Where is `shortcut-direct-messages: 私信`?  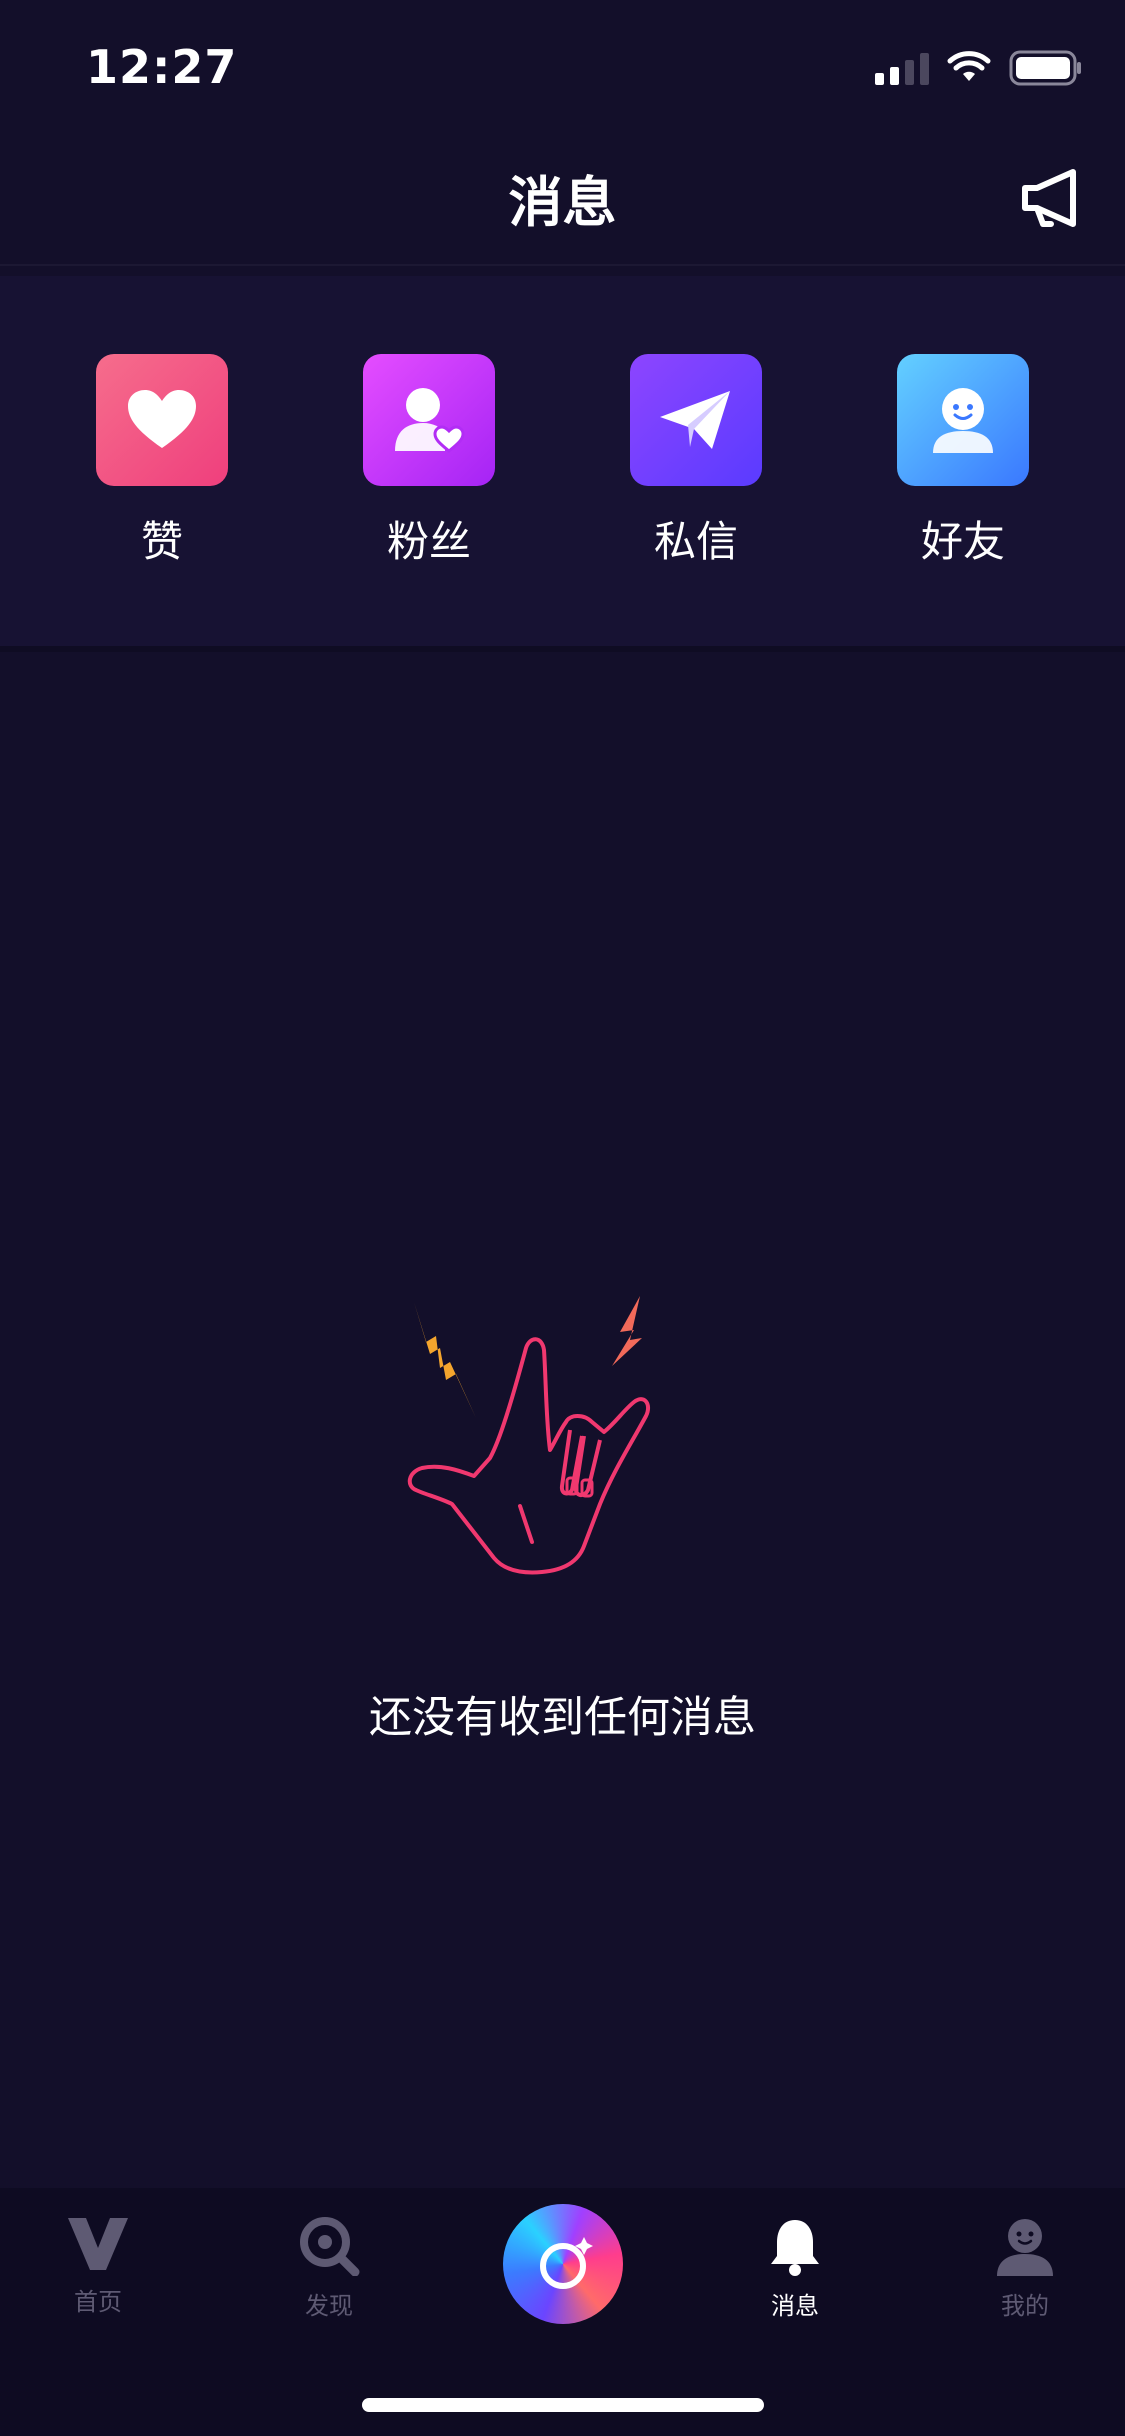
shortcut-direct-messages: 私信 is located at coordinates (696, 461).